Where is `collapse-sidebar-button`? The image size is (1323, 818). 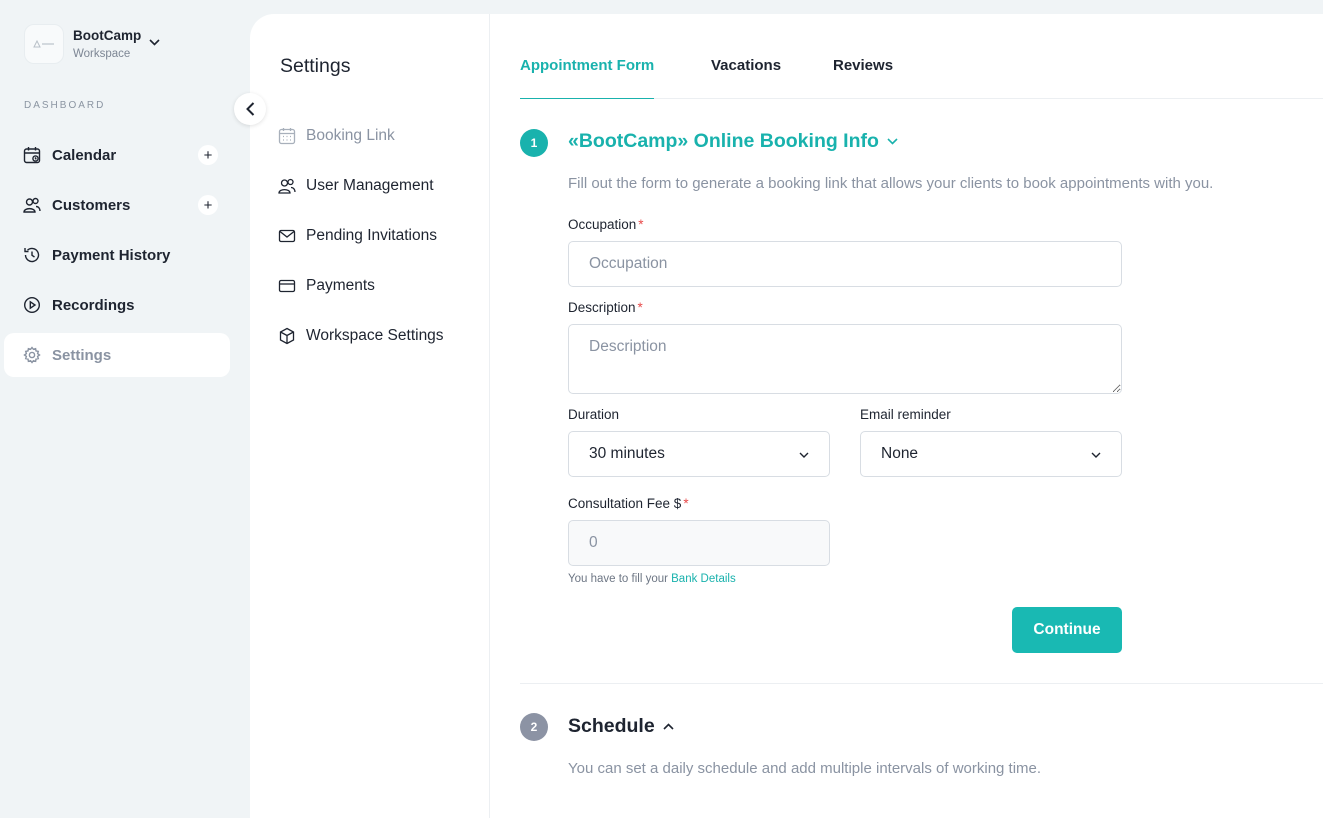
collapse-sidebar-button is located at coordinates (250, 109).